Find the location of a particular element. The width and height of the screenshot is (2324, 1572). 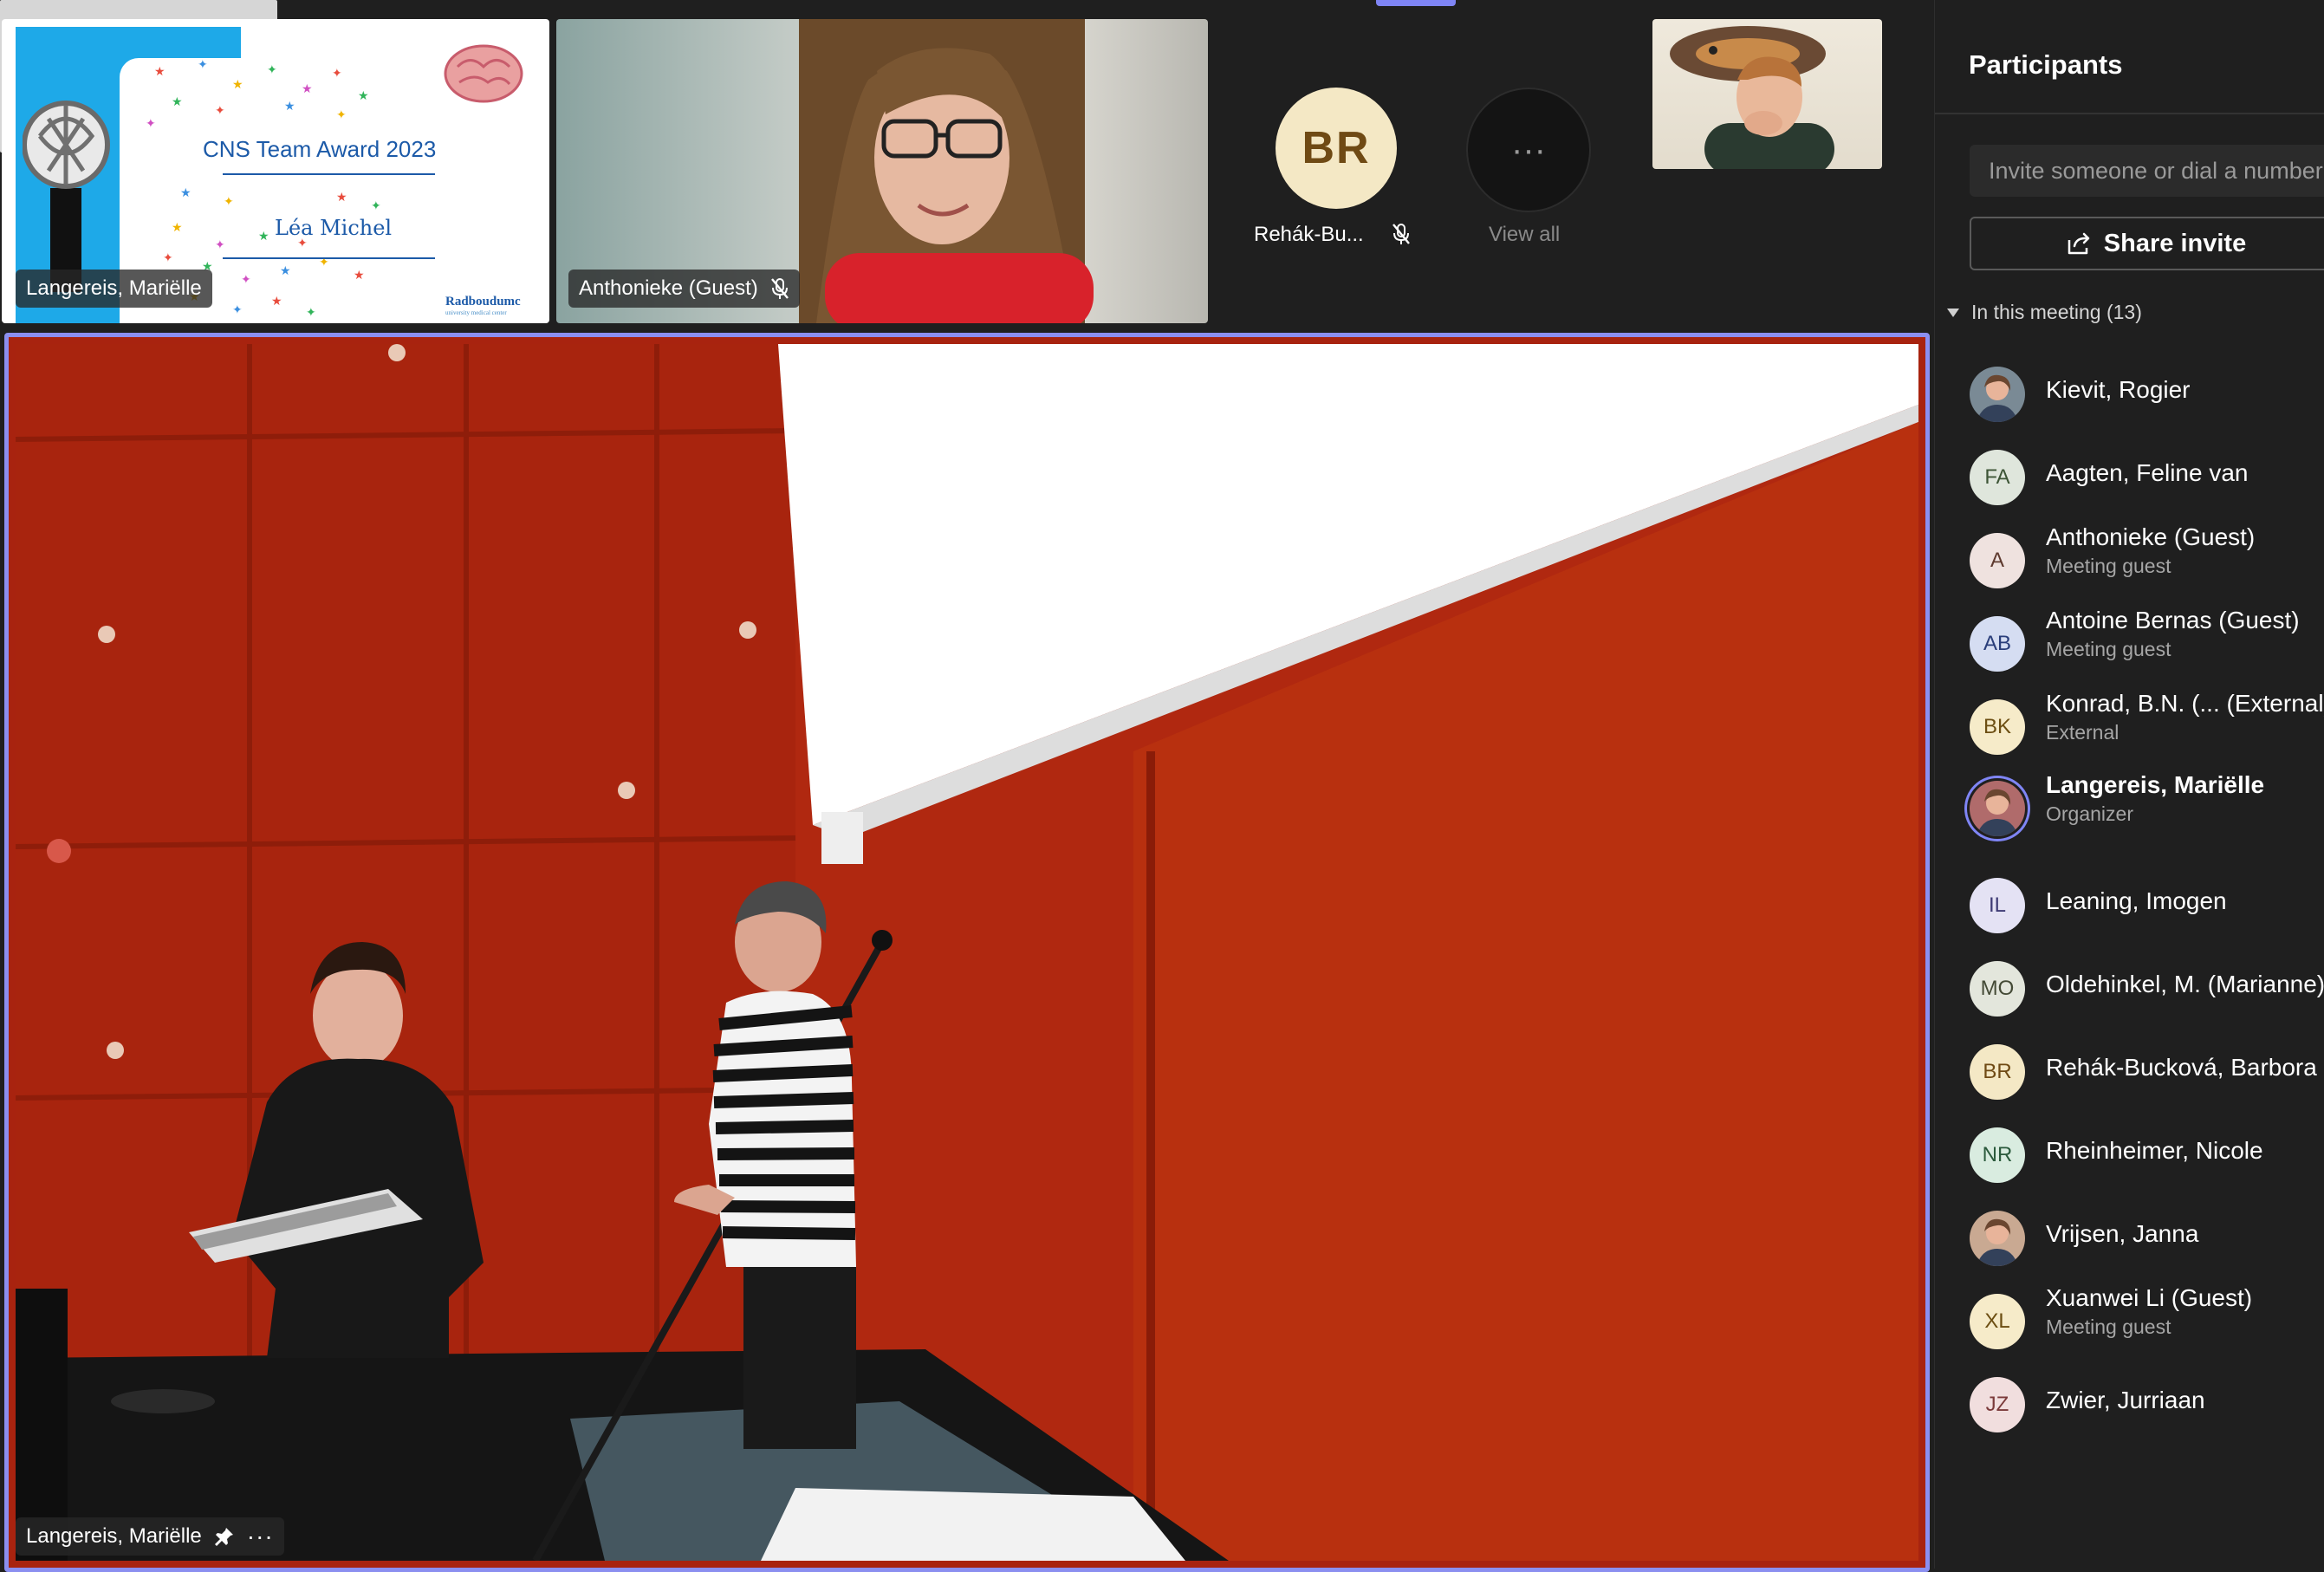

participant-name: Leaning, Imogen is located at coordinates (2136, 900).